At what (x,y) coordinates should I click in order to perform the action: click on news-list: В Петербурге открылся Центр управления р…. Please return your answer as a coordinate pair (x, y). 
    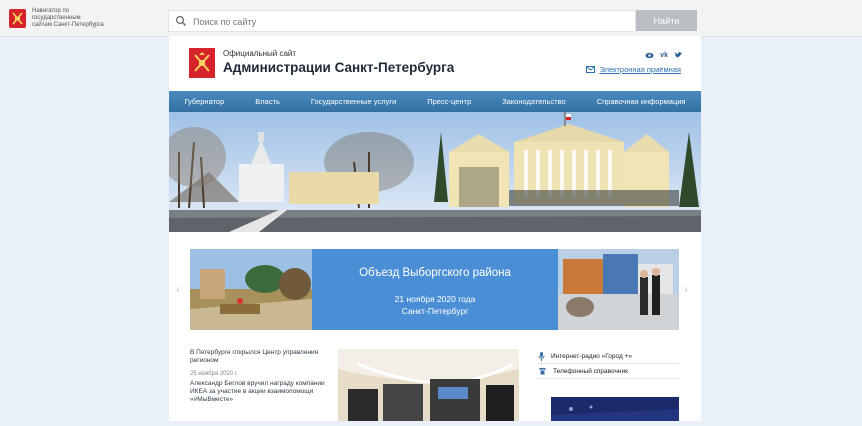
    Looking at the image, I should click on (264, 376).